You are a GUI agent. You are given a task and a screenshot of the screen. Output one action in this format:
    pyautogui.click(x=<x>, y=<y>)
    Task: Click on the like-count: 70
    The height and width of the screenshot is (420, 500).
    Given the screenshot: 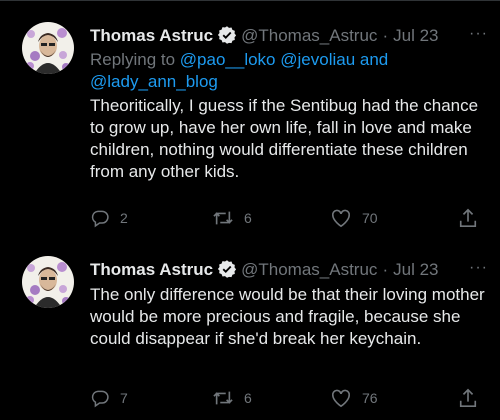 What is the action you would take?
    pyautogui.click(x=370, y=218)
    